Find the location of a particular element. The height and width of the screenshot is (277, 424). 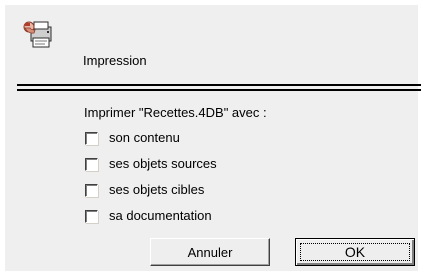

checkbox-sa-documentation is located at coordinates (91, 216).